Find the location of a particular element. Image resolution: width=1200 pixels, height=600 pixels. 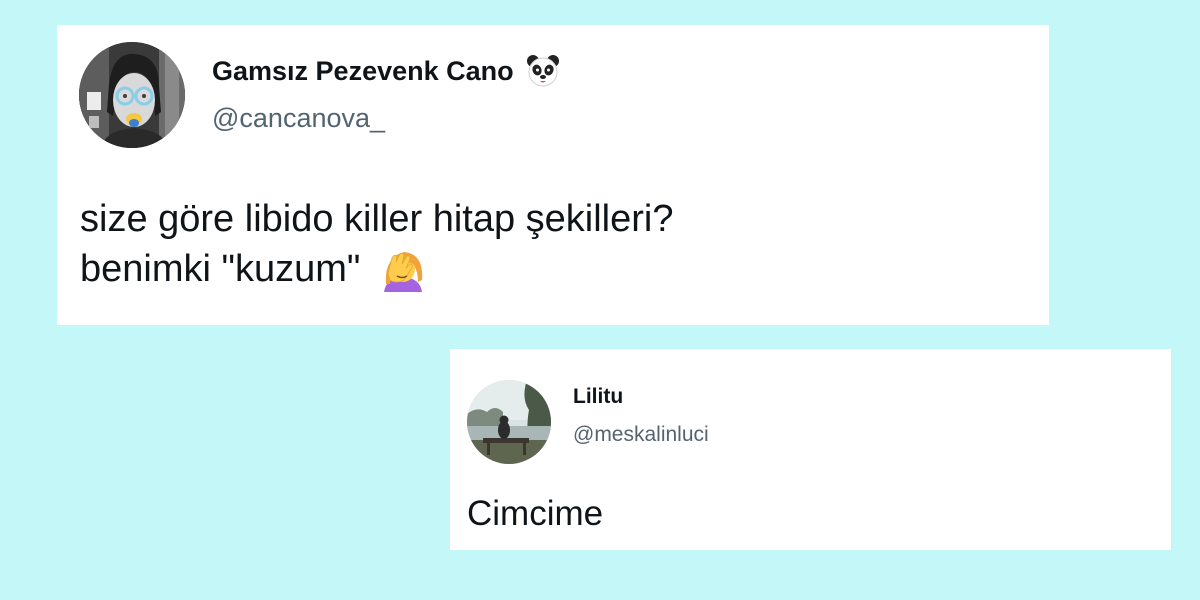

woman-facepalming-icon is located at coordinates (403, 268).